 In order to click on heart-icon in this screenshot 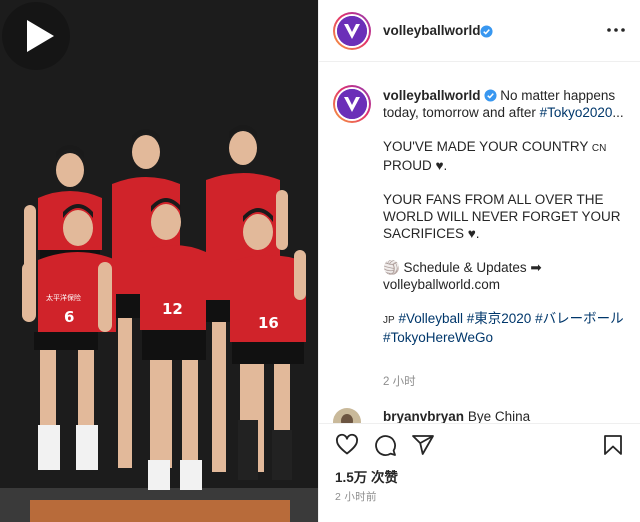, I will do `click(347, 445)`.